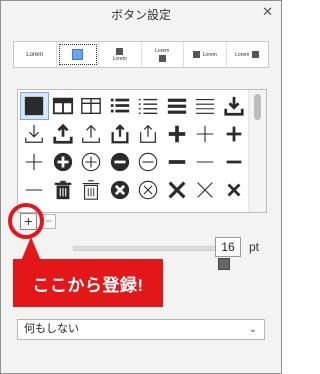  Describe the element at coordinates (205, 190) in the screenshot. I see `x-thin-icon` at that location.